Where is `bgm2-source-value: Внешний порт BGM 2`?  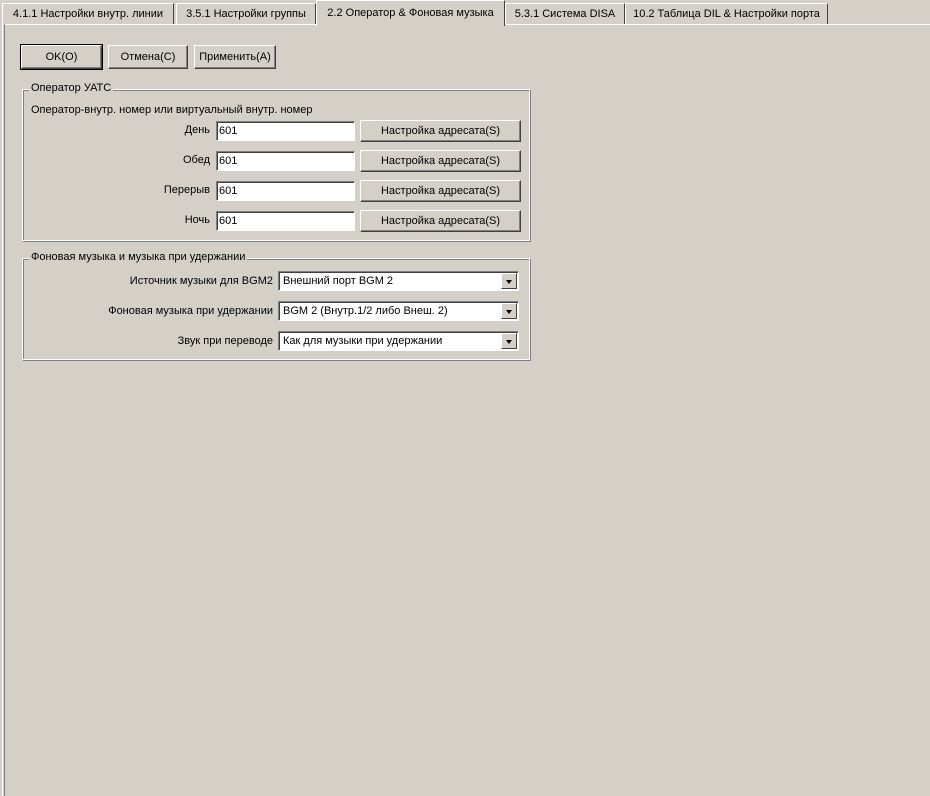 bgm2-source-value: Внешний порт BGM 2 is located at coordinates (338, 281).